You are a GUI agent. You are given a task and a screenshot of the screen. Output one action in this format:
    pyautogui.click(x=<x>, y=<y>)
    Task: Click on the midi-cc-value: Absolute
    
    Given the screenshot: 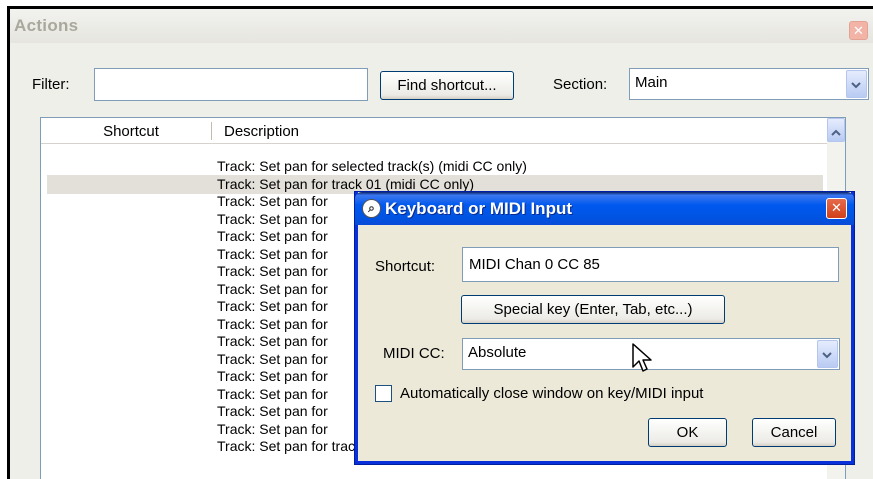 What is the action you would take?
    pyautogui.click(x=497, y=352)
    